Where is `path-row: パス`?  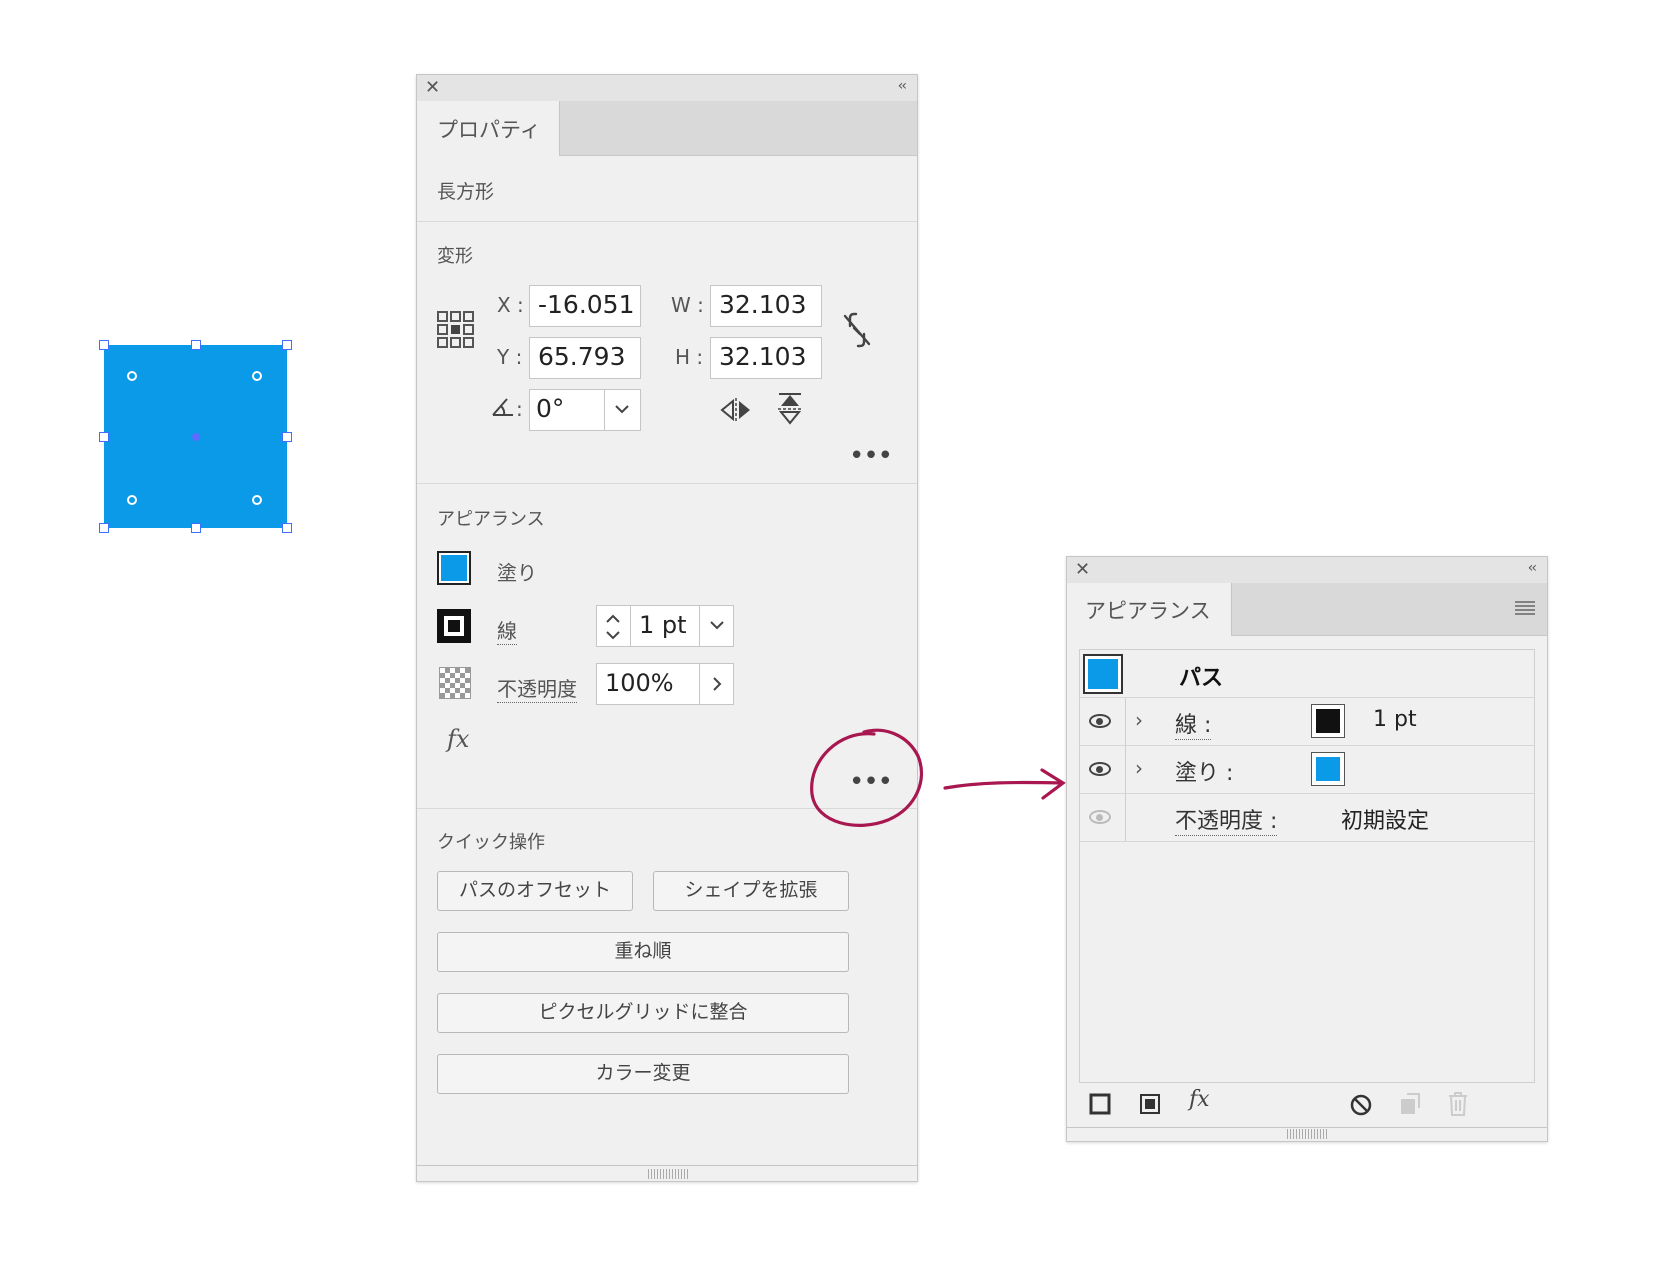
path-row: パス is located at coordinates (1307, 674).